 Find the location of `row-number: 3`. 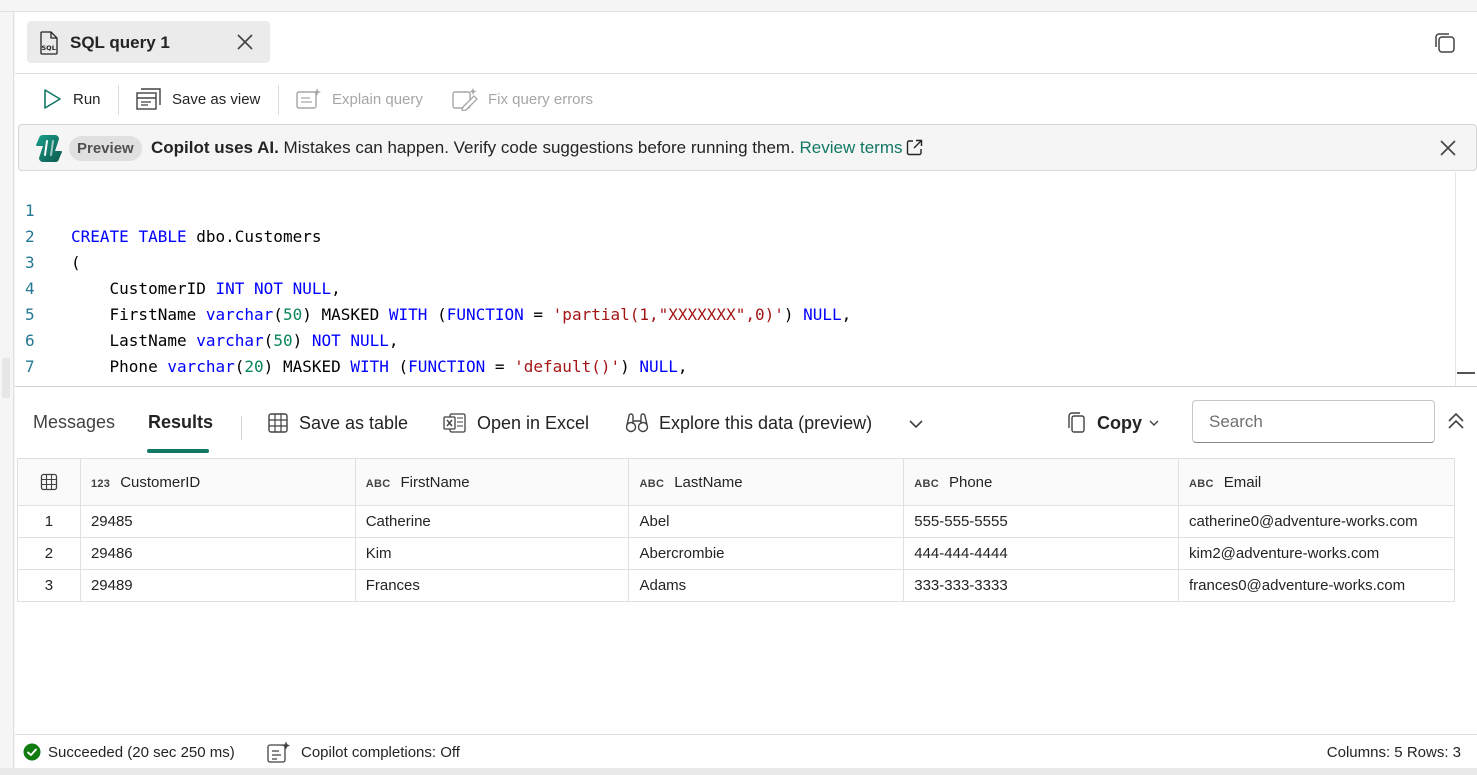

row-number: 3 is located at coordinates (49, 585).